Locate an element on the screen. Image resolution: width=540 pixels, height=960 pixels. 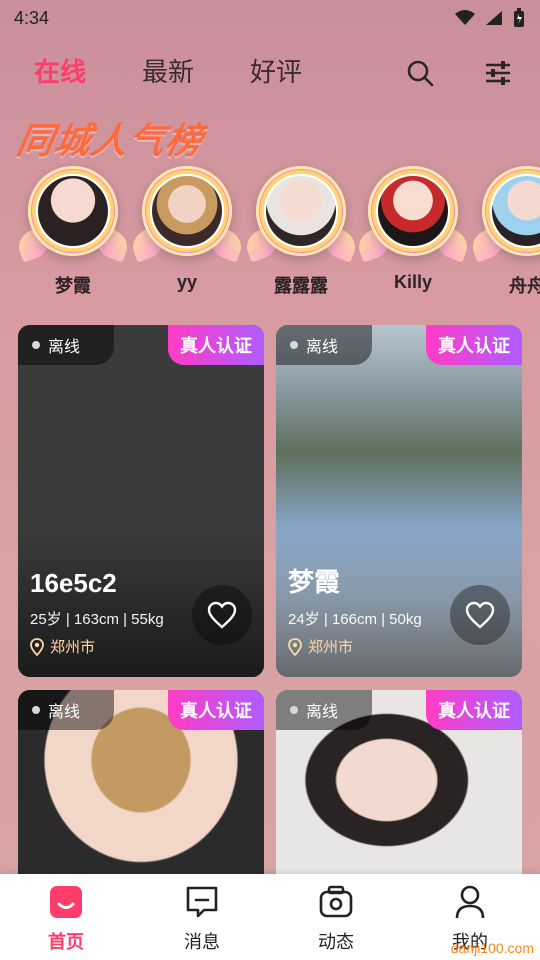
search-icon is located at coordinates (420, 73).